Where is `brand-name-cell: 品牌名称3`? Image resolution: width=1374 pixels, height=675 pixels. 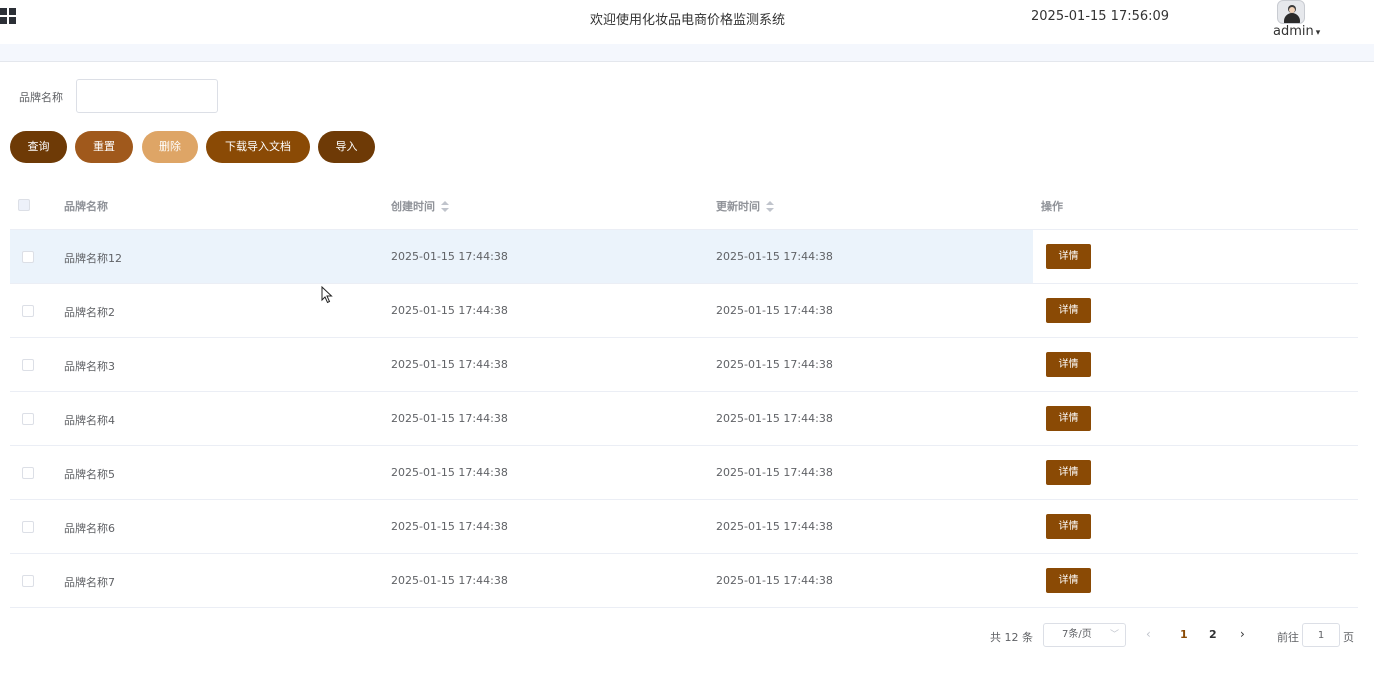
brand-name-cell: 品牌名称3 is located at coordinates (89, 366).